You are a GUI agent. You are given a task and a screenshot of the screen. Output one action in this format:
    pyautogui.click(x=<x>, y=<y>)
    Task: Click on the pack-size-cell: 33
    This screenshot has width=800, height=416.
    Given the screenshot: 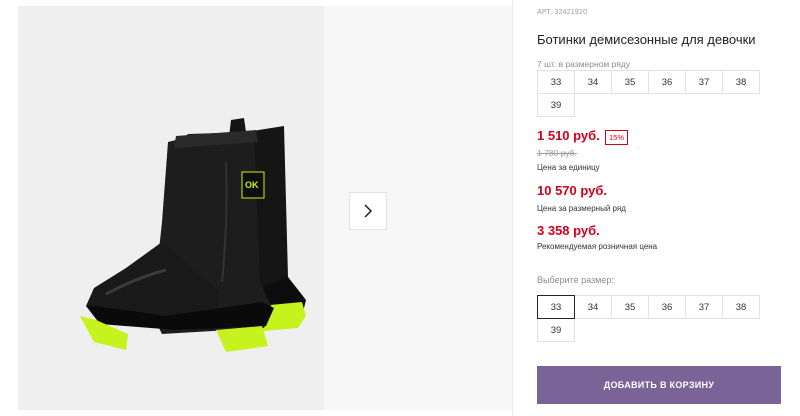 What is the action you would take?
    pyautogui.click(x=556, y=82)
    